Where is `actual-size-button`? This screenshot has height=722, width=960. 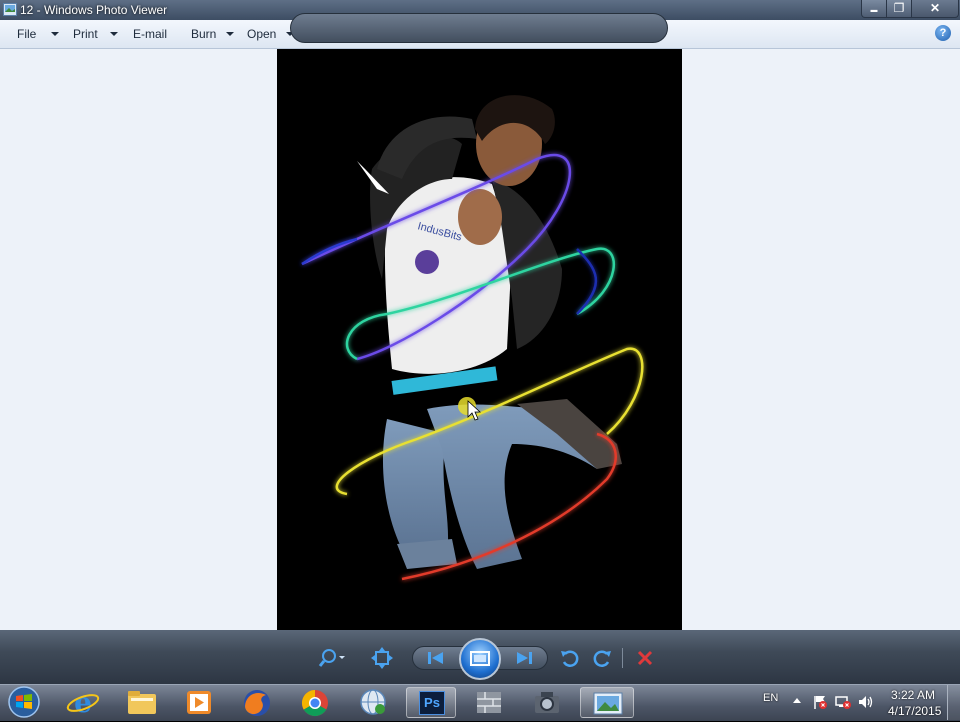
actual-size-button is located at coordinates (383, 658).